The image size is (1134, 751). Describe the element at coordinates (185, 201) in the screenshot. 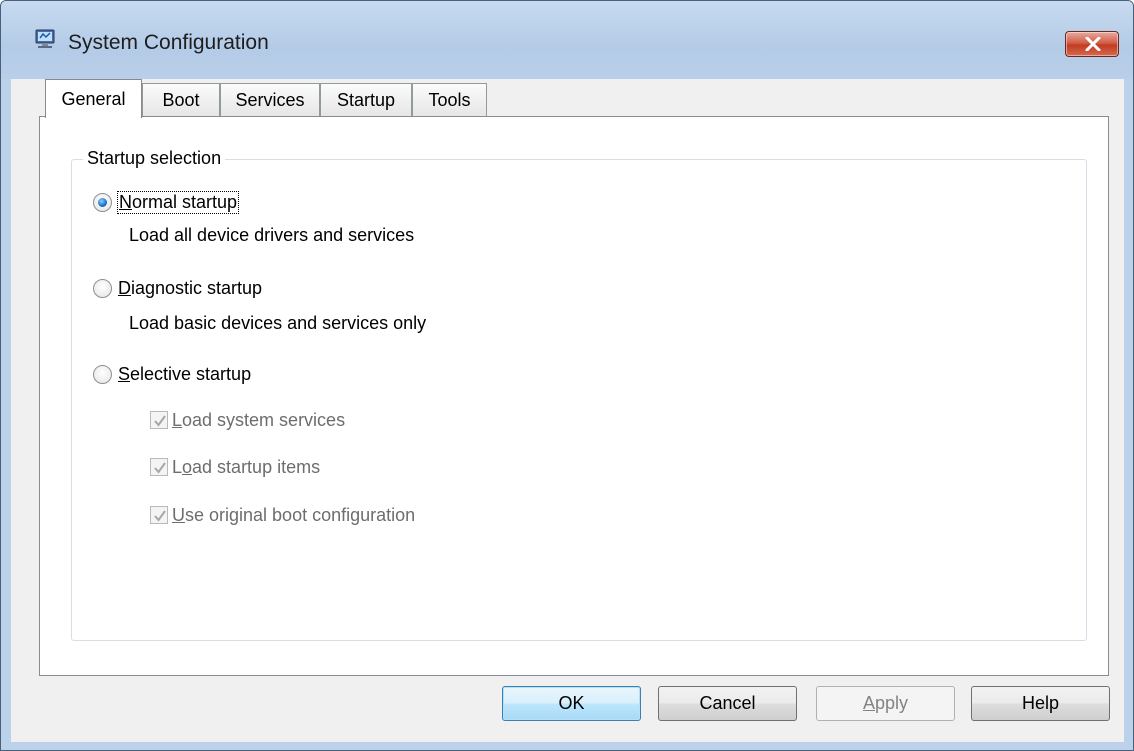

I see `normal-startup-text: ormal startup` at that location.